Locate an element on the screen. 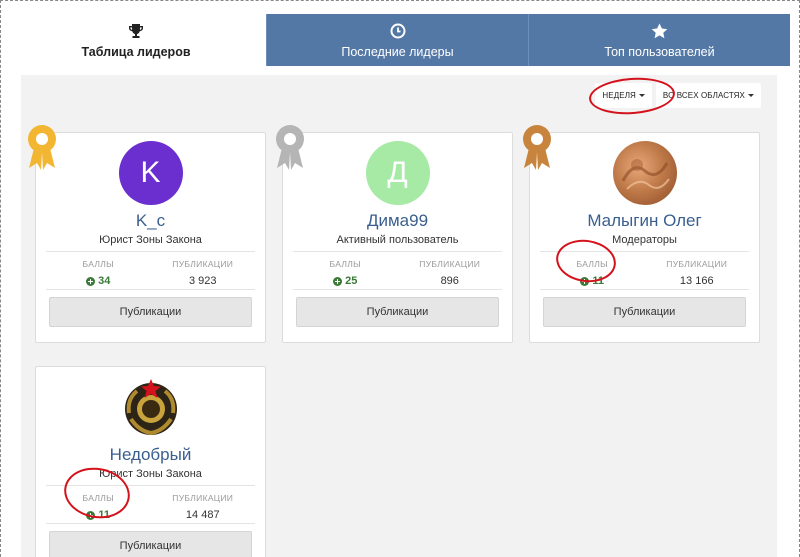  avatar-photo-icon is located at coordinates (645, 174).